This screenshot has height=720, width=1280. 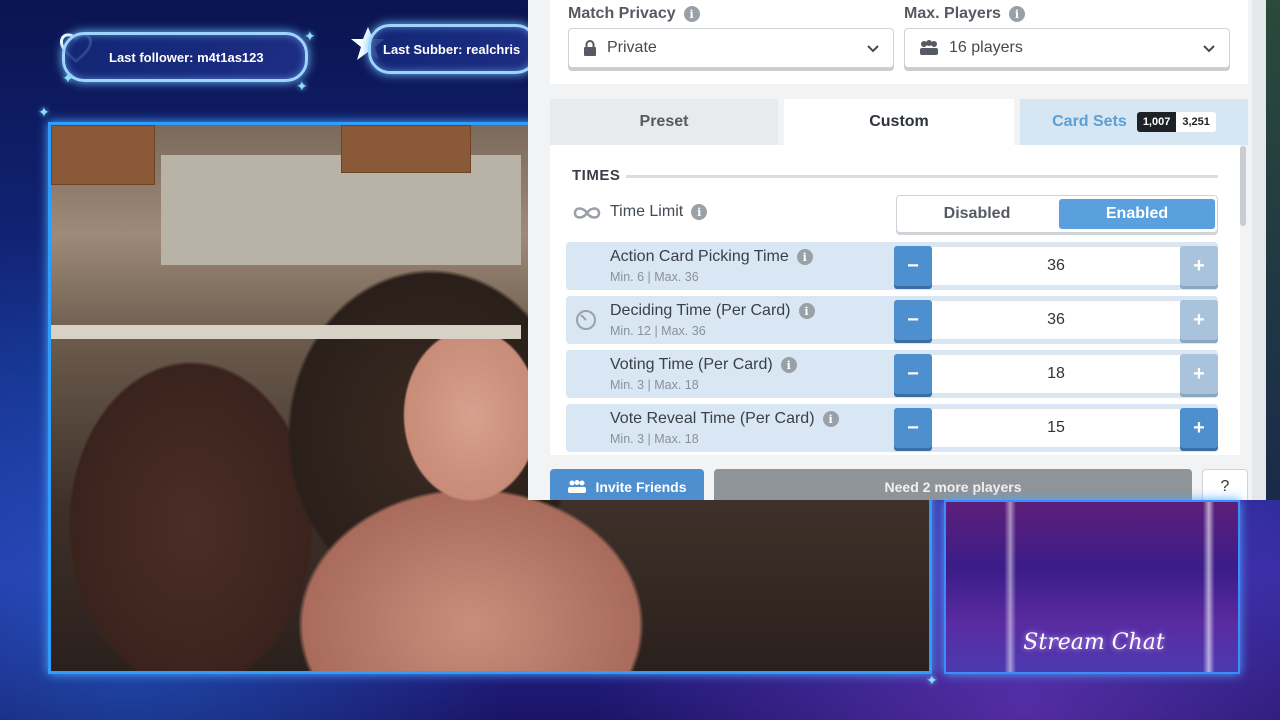 I want to click on time-limit-label: Time Limit i, so click(x=659, y=212).